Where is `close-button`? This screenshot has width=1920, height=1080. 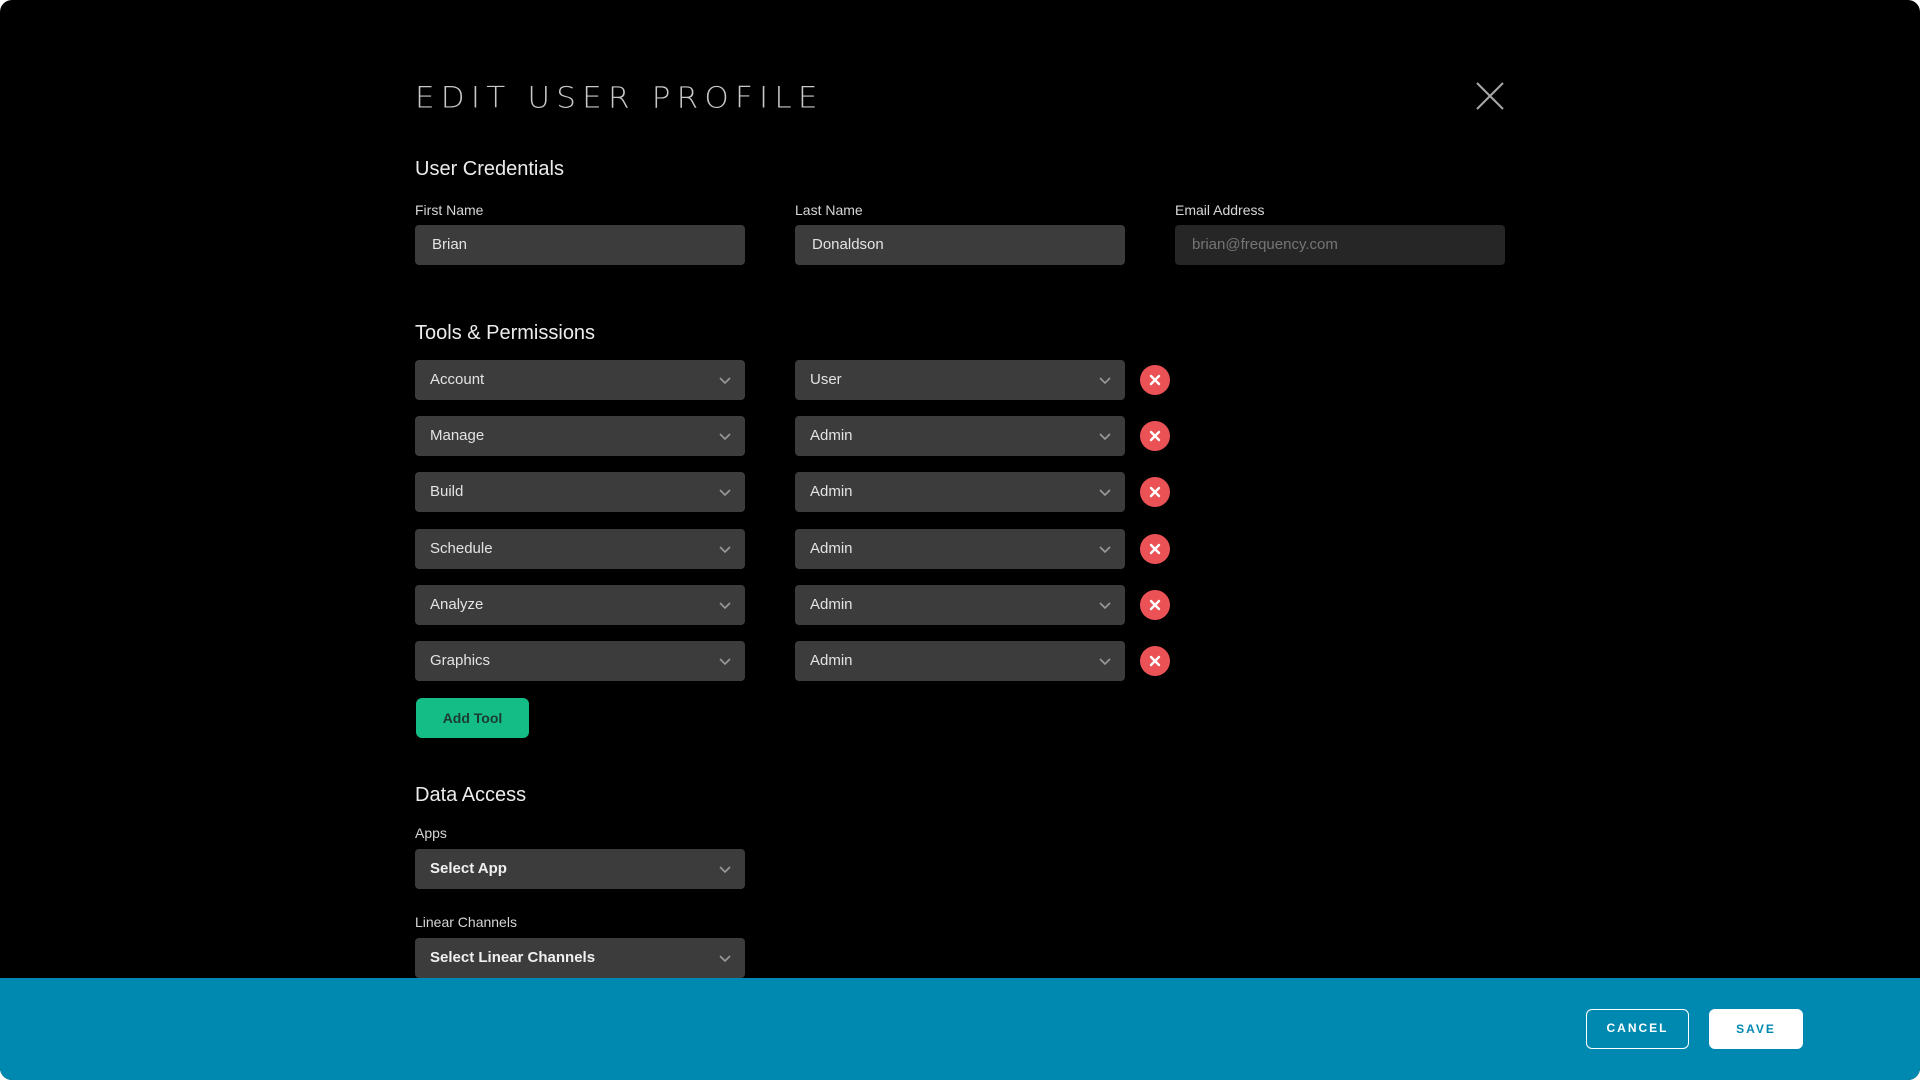 close-button is located at coordinates (1490, 96).